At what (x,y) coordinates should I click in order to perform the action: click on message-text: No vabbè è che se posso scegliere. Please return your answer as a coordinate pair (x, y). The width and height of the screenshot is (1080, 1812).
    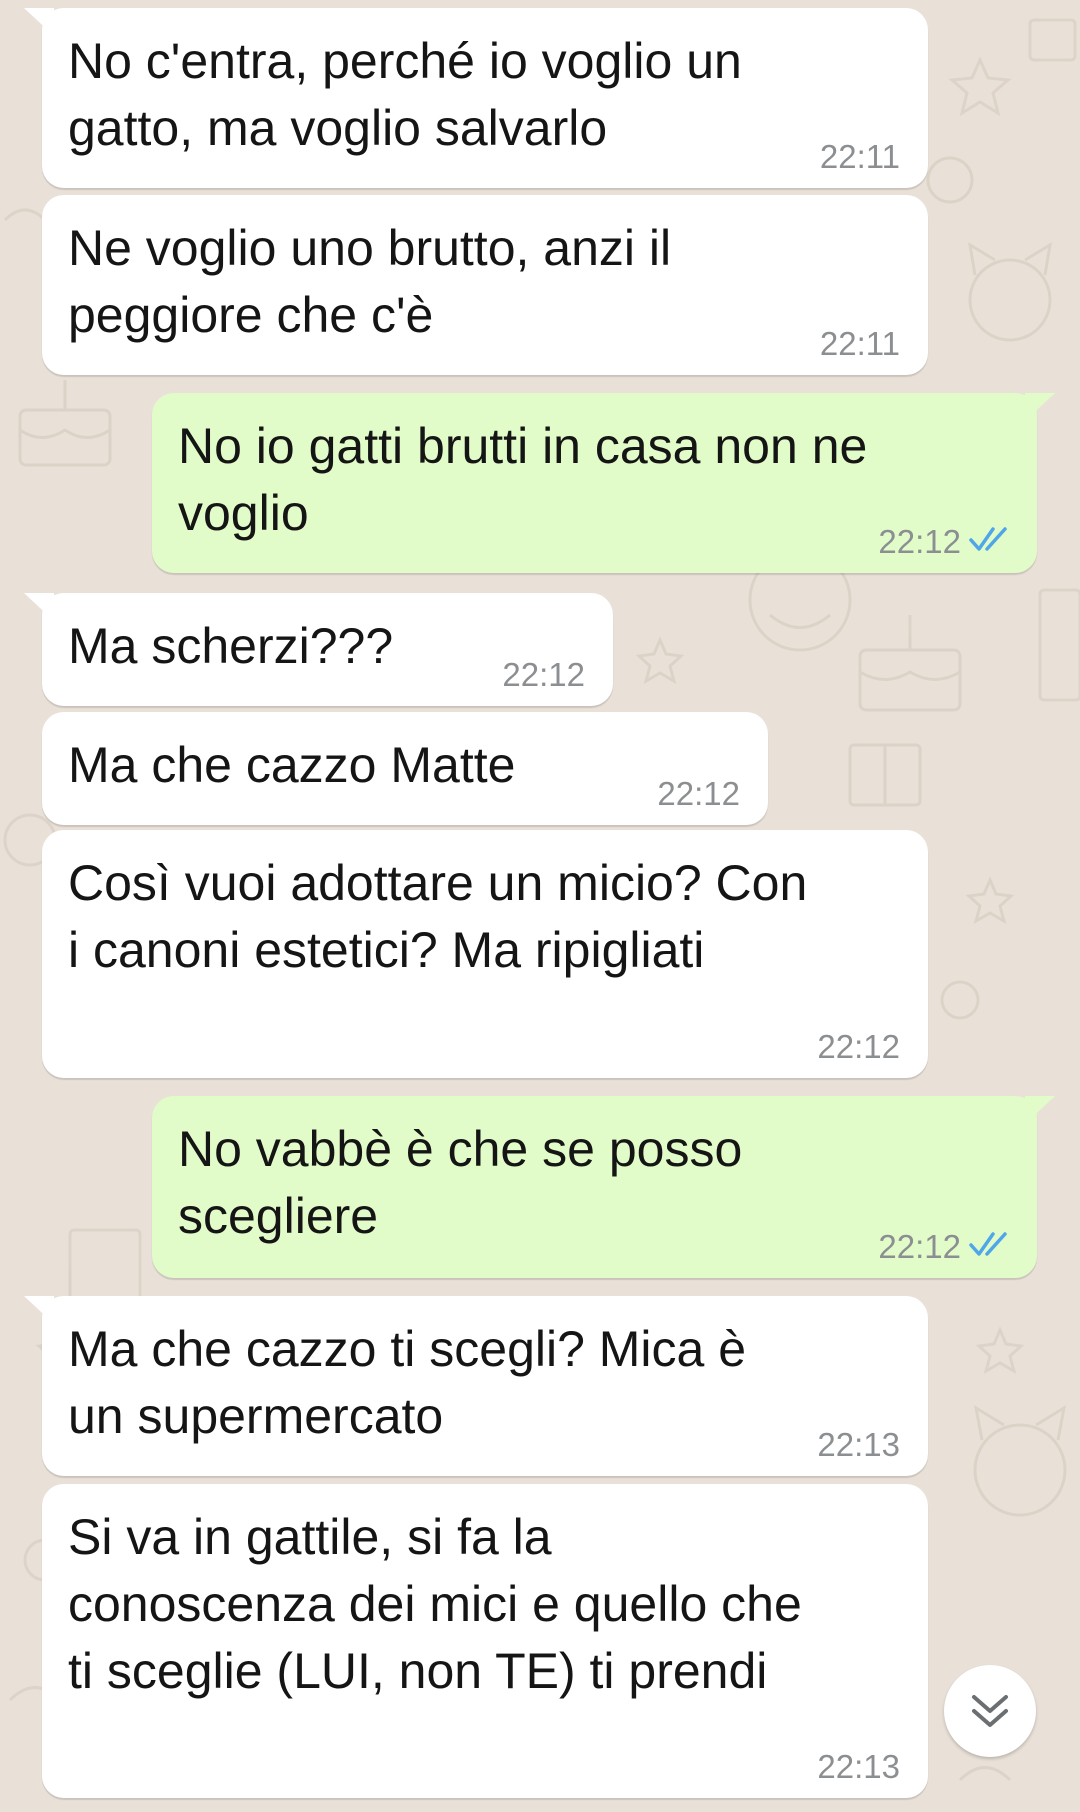
    Looking at the image, I should click on (460, 1182).